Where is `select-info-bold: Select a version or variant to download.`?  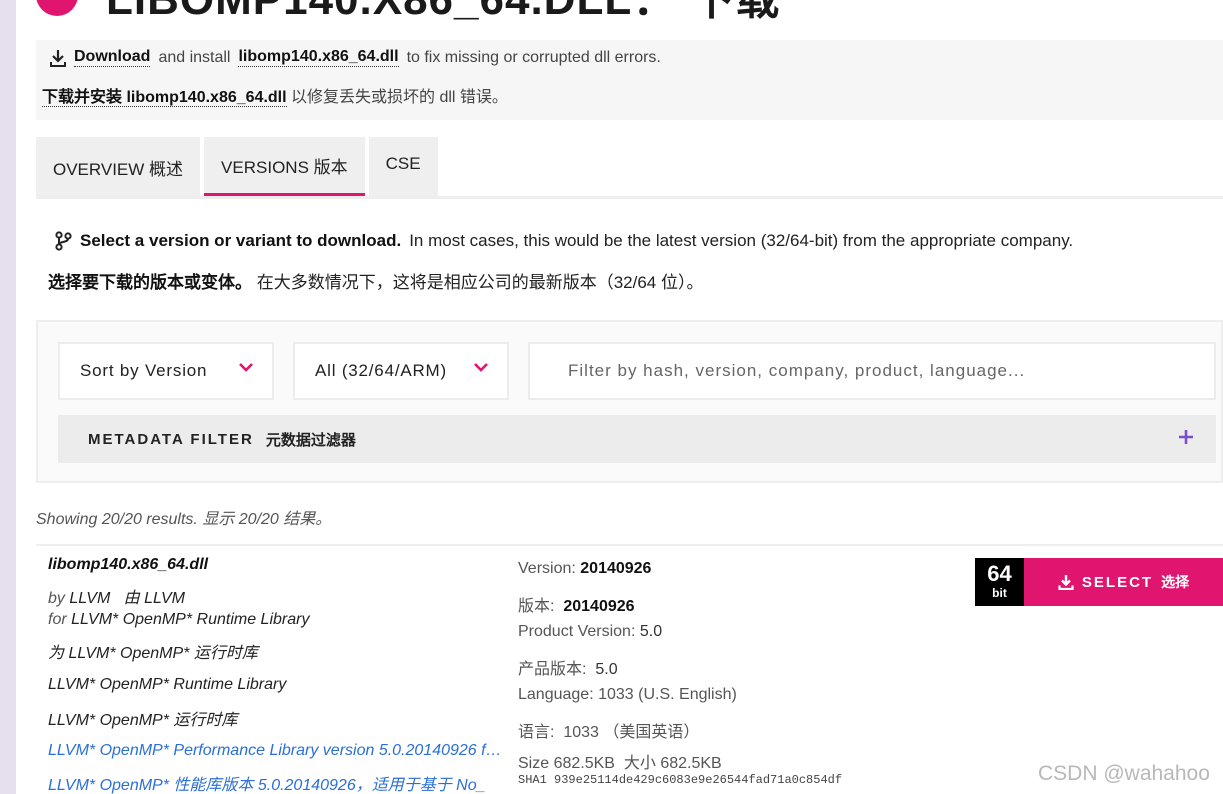
select-info-bold: Select a version or variant to download. is located at coordinates (241, 240).